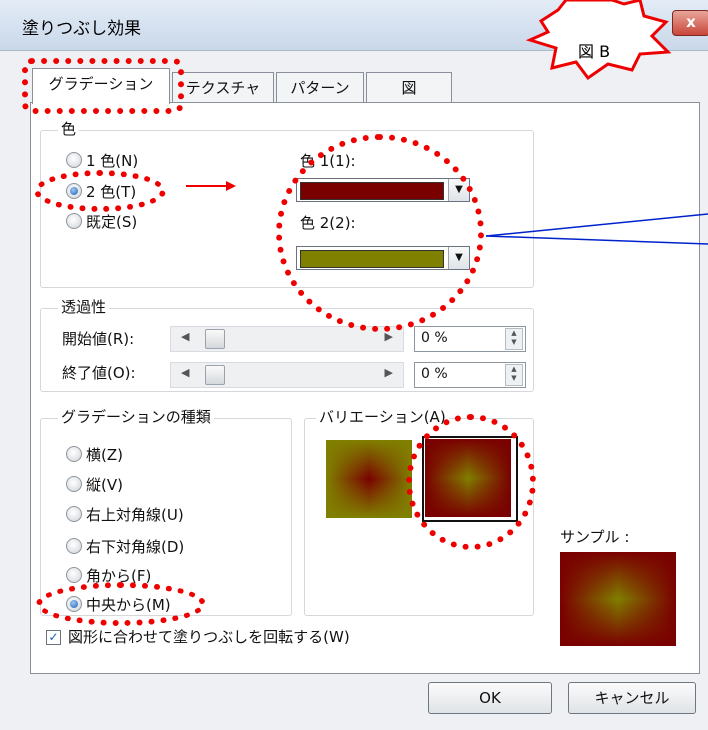 The image size is (708, 730). Describe the element at coordinates (690, 23) in the screenshot. I see `close-button: x` at that location.